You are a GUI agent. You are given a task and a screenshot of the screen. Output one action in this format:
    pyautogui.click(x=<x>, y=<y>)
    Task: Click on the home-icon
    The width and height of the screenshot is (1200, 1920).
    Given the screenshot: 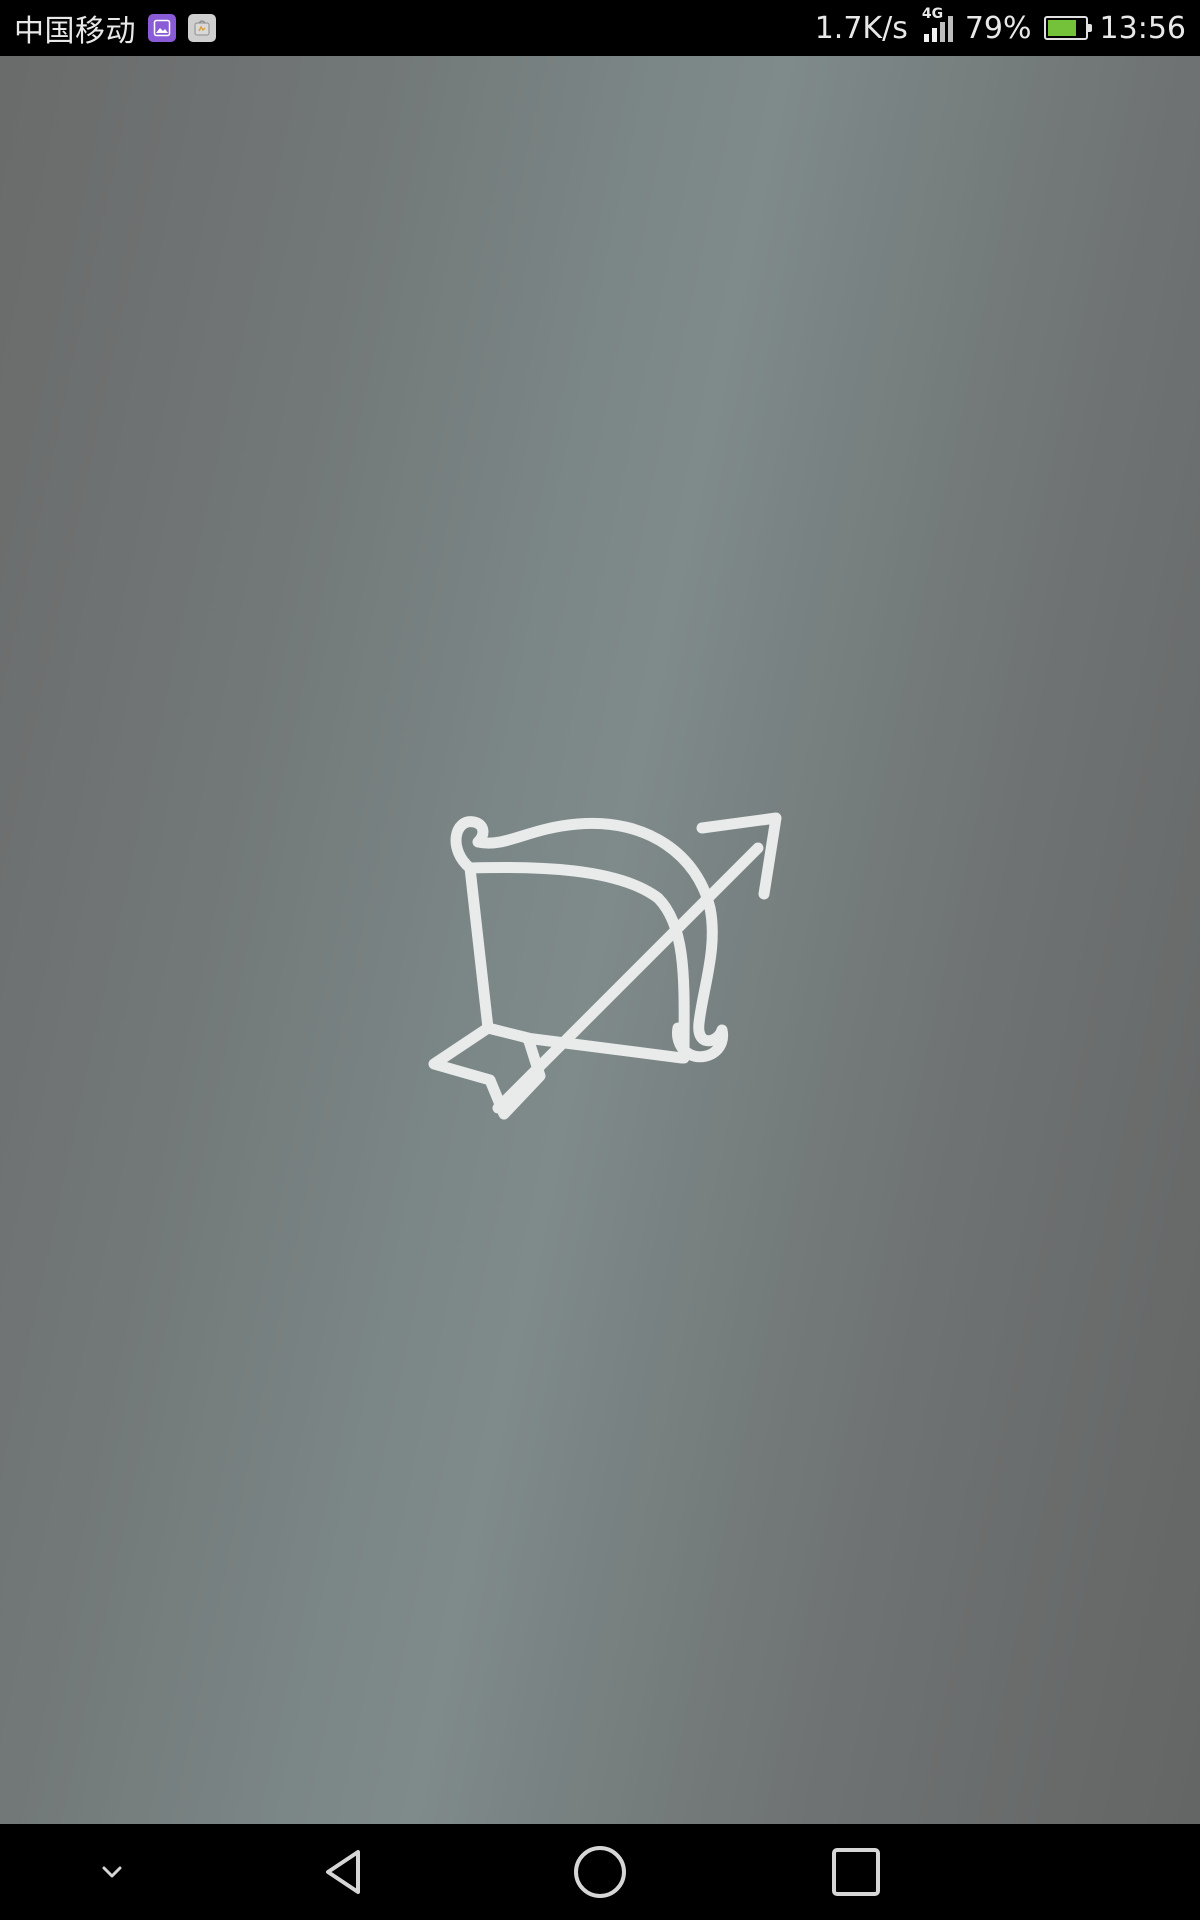 What is the action you would take?
    pyautogui.click(x=600, y=1872)
    